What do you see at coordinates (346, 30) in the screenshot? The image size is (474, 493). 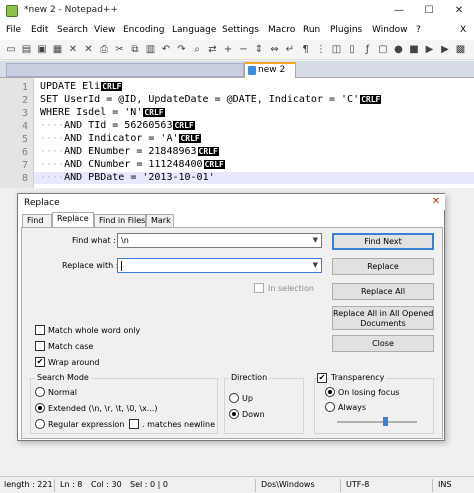 I see `menu-plugins: Plugins` at bounding box center [346, 30].